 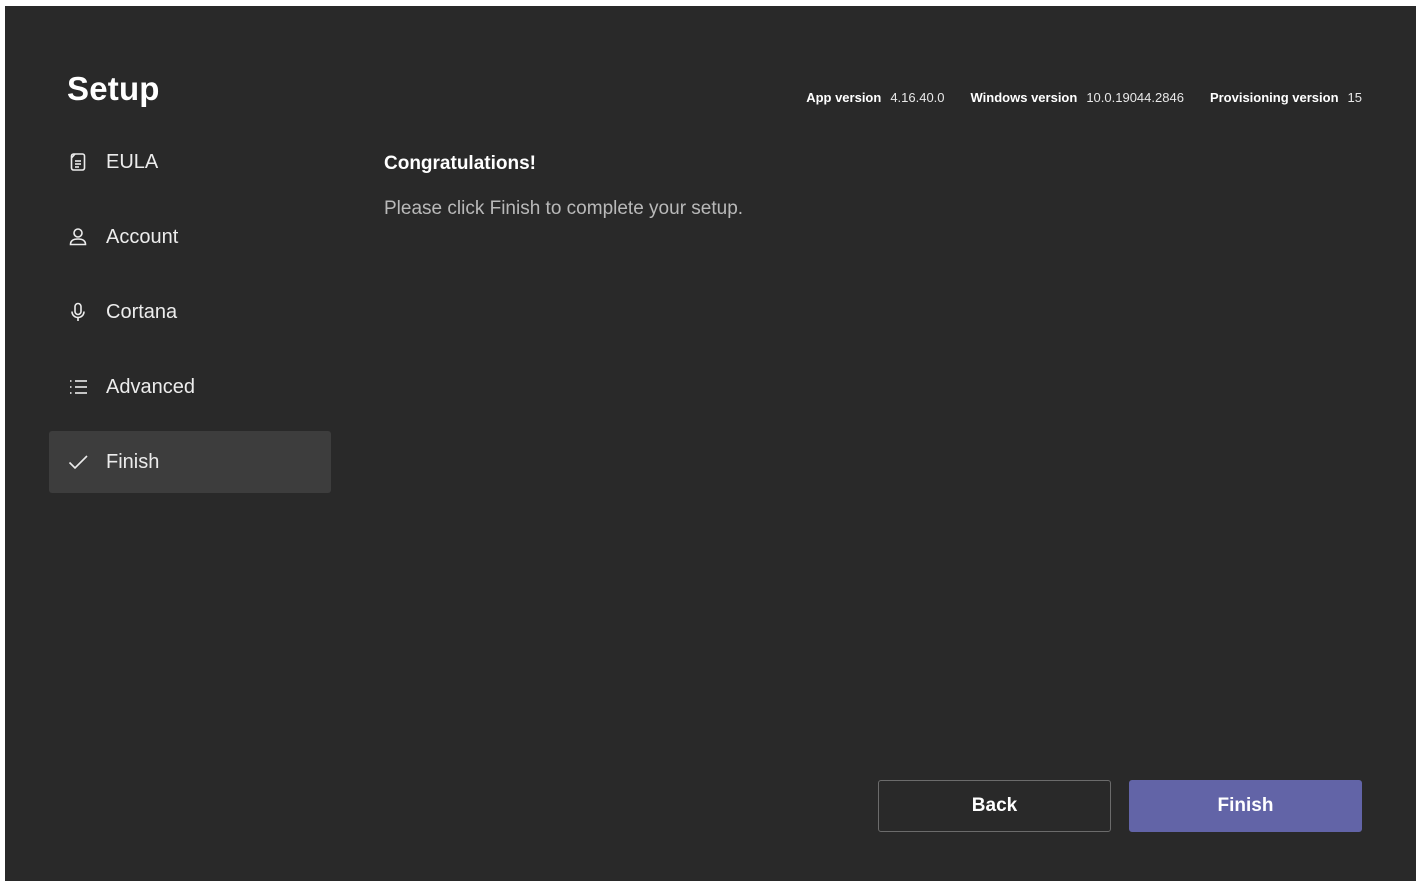 What do you see at coordinates (994, 806) in the screenshot?
I see `back-button: Back` at bounding box center [994, 806].